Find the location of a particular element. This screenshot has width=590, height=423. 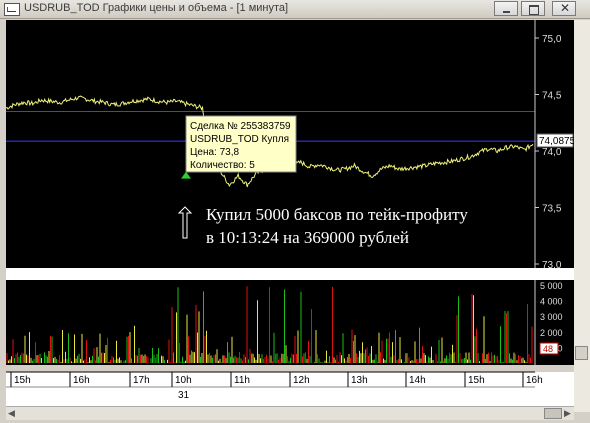

horizontal-scrollbar: ◀ ▶ is located at coordinates (290, 413).